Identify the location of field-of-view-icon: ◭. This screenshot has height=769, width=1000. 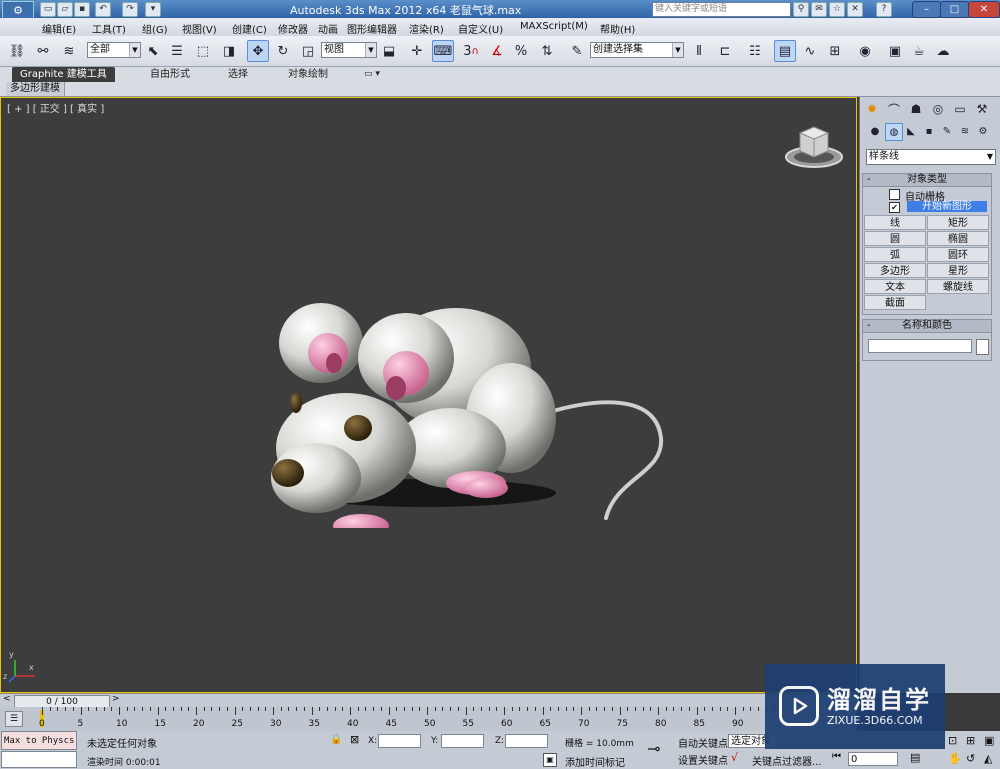
(988, 758).